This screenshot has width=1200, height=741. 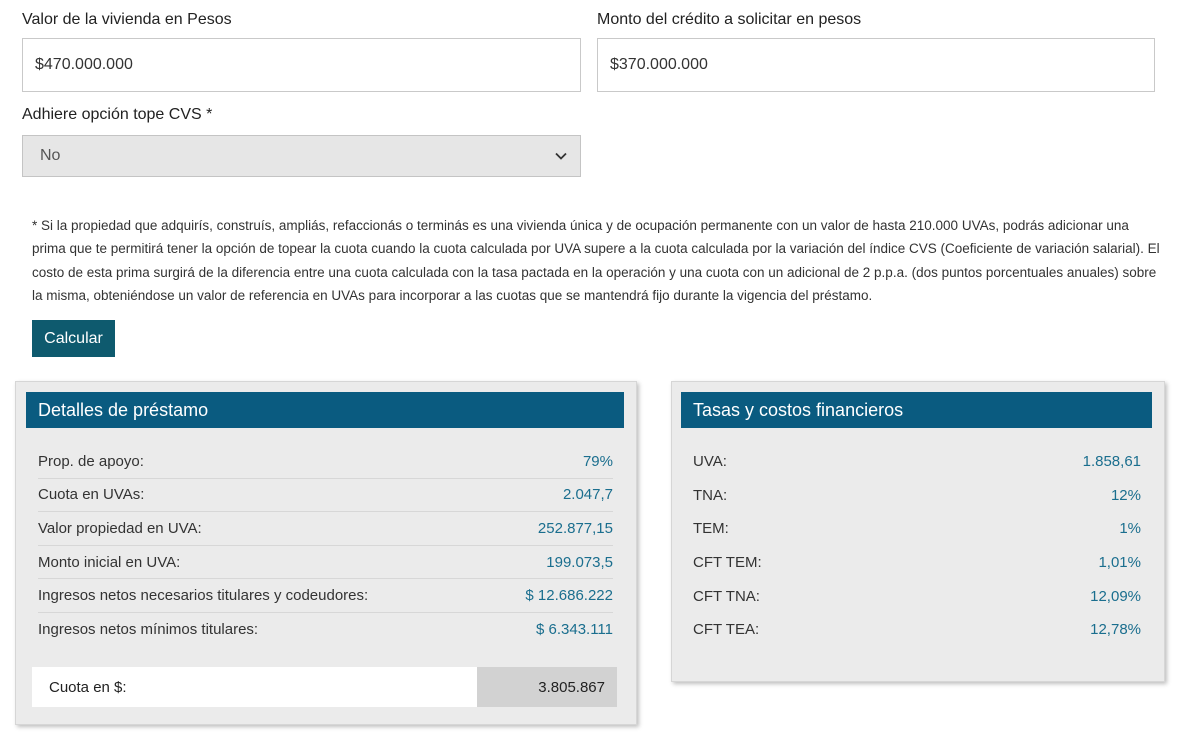 What do you see at coordinates (729, 19) in the screenshot?
I see `monto-credito-label: Monto del crédito a solicitar en pesos` at bounding box center [729, 19].